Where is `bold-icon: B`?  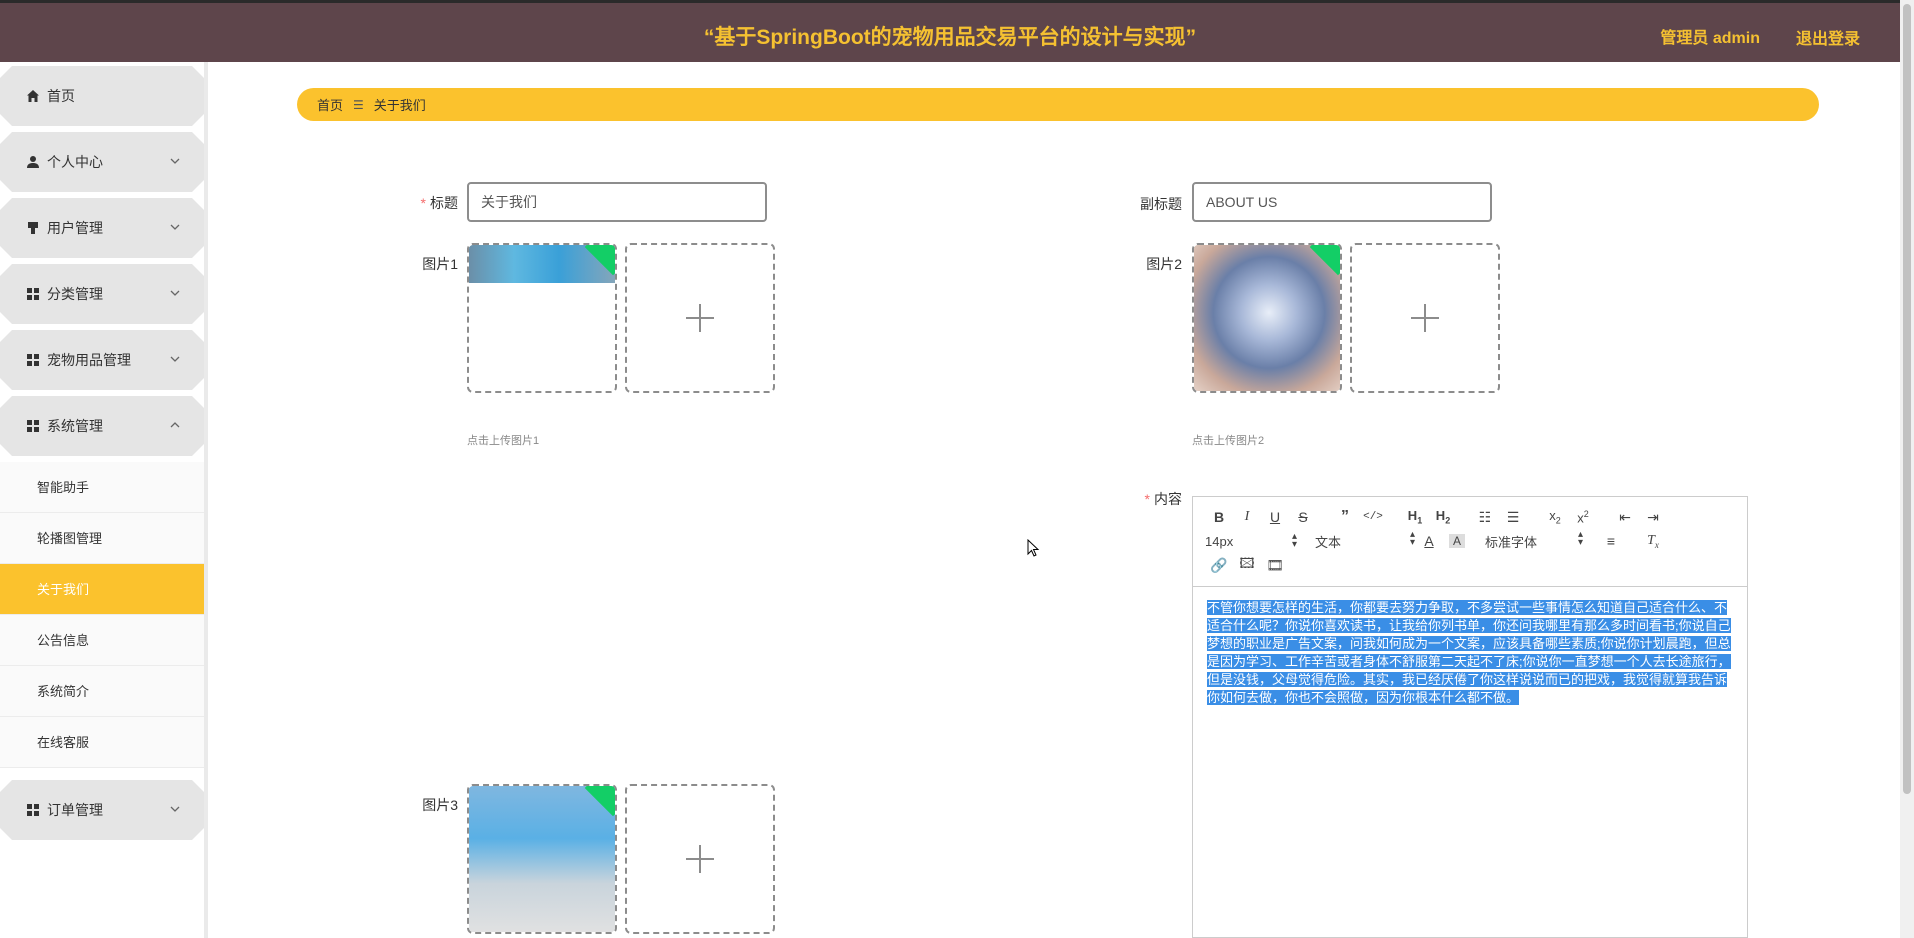 bold-icon: B is located at coordinates (1219, 517).